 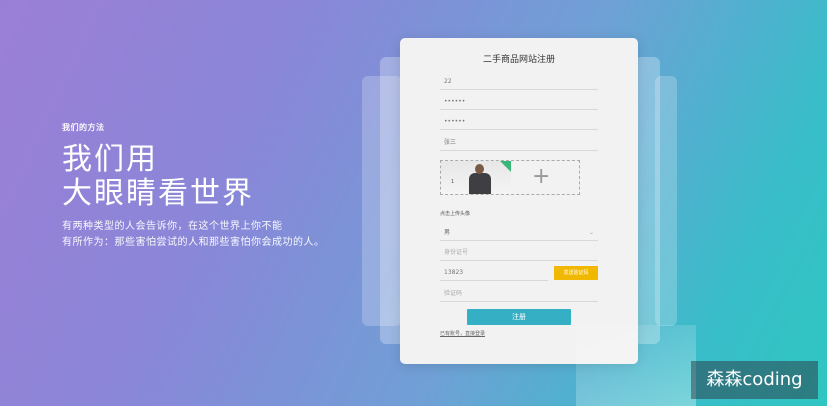 I want to click on gender-value: 男, so click(x=447, y=232).